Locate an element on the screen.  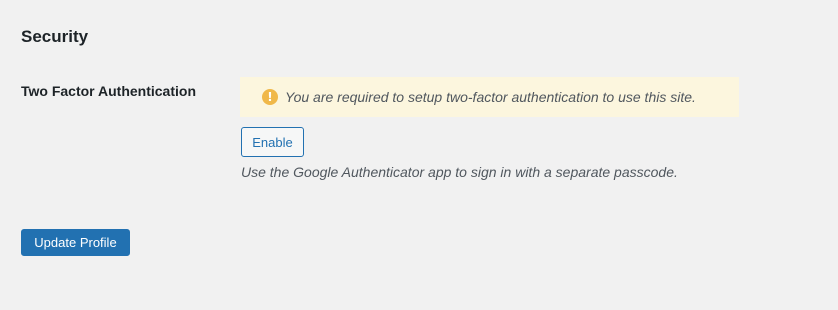
update-profile-button: Update Profile is located at coordinates (75, 242).